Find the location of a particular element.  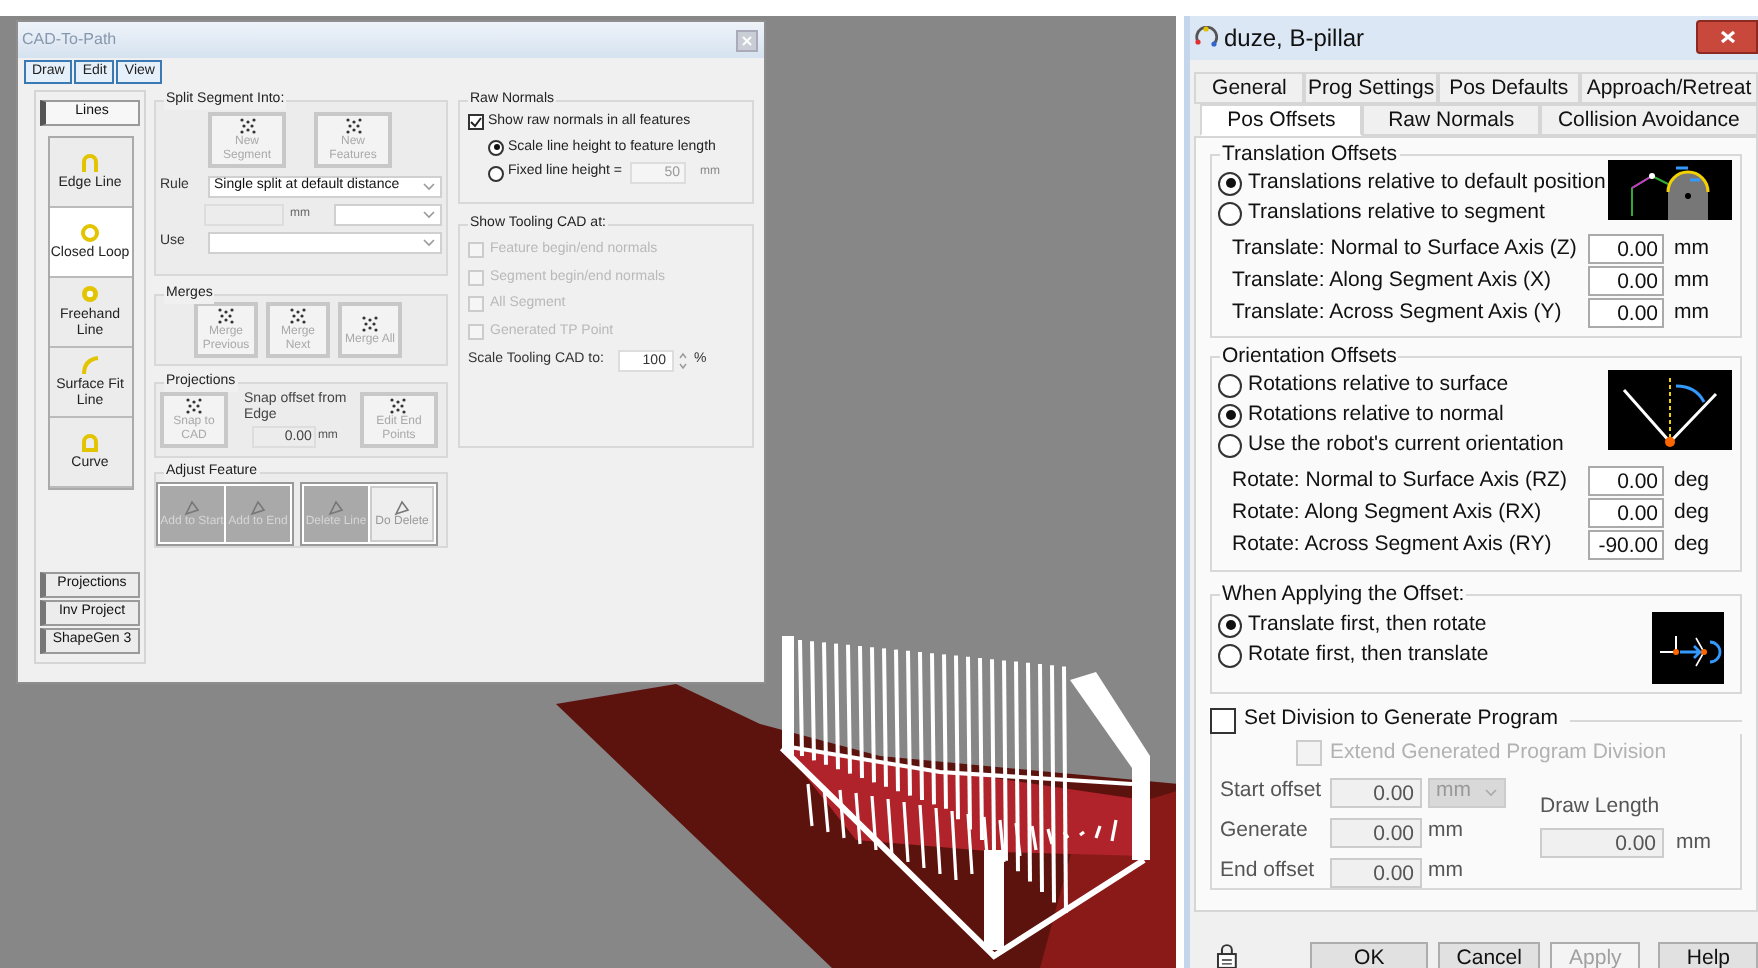

tab: Raw Normals is located at coordinates (1451, 120).